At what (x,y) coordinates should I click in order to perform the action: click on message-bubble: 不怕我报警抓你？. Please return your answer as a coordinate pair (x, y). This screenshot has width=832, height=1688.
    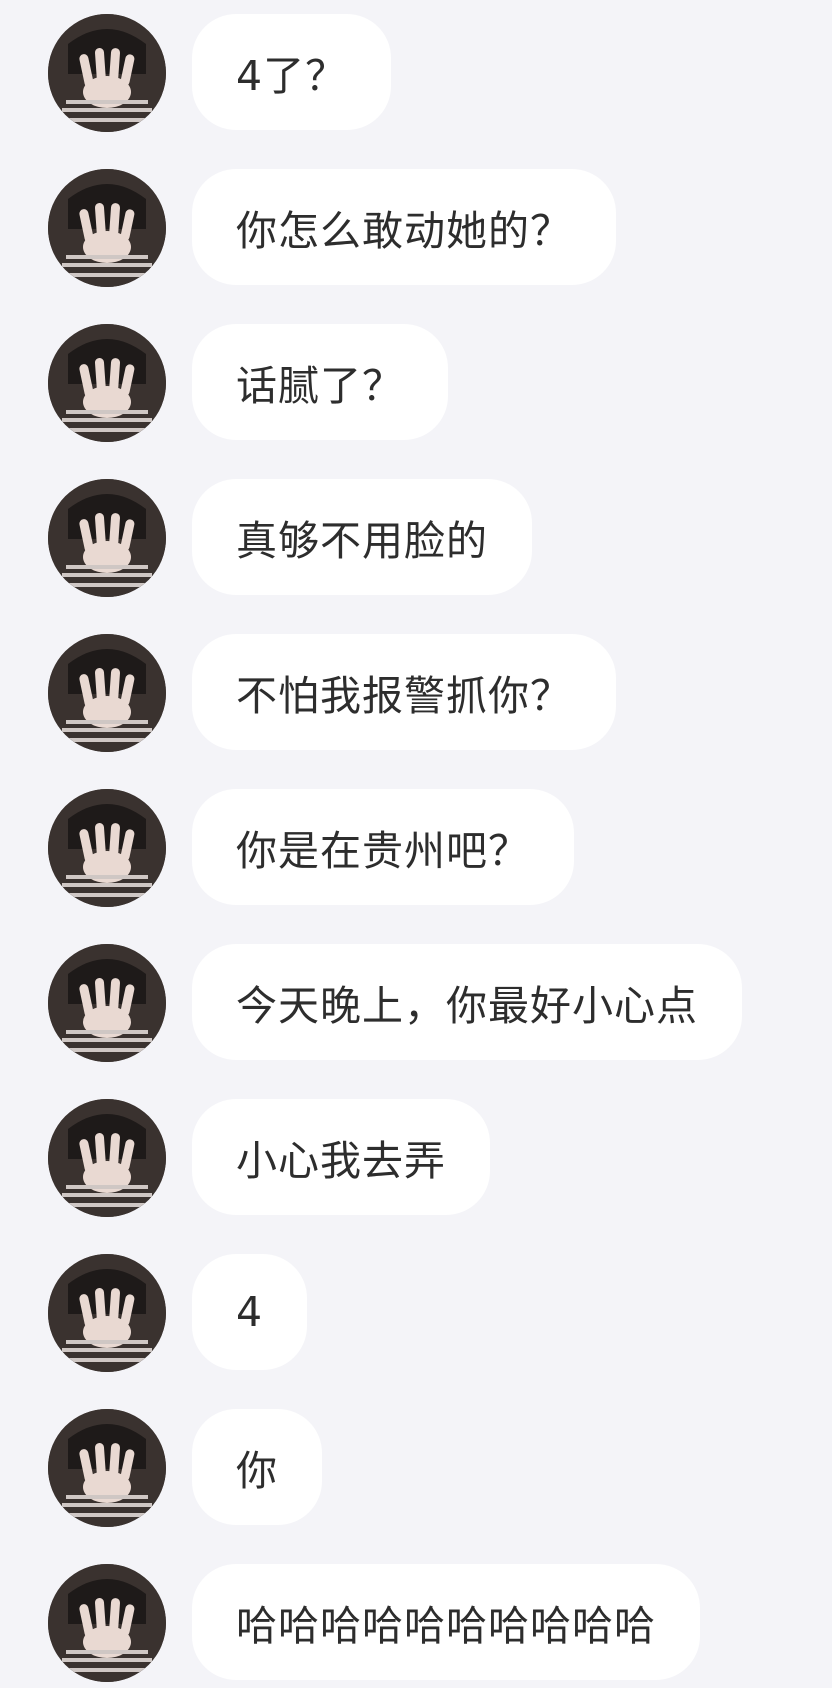
    Looking at the image, I should click on (404, 692).